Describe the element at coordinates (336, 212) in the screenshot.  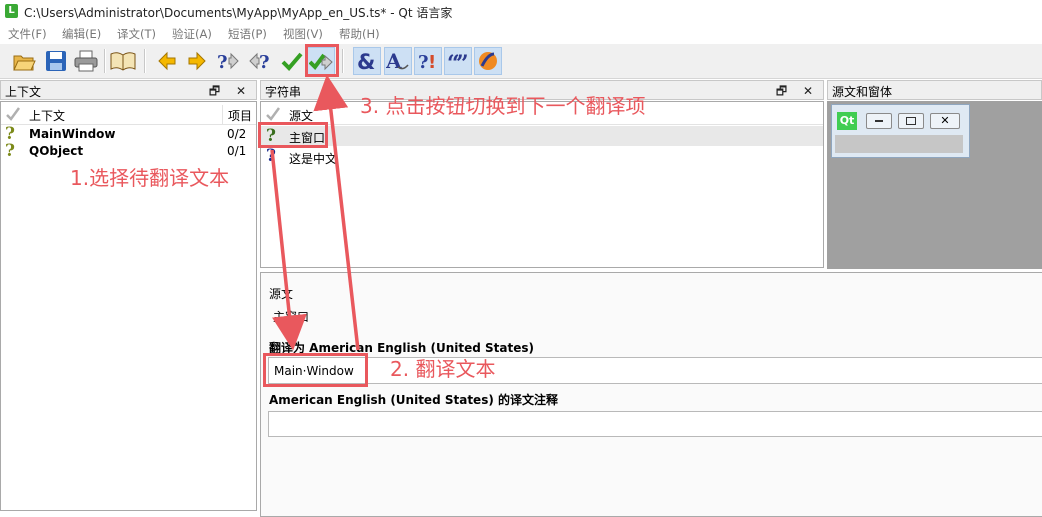
I see `arrow-step2` at that location.